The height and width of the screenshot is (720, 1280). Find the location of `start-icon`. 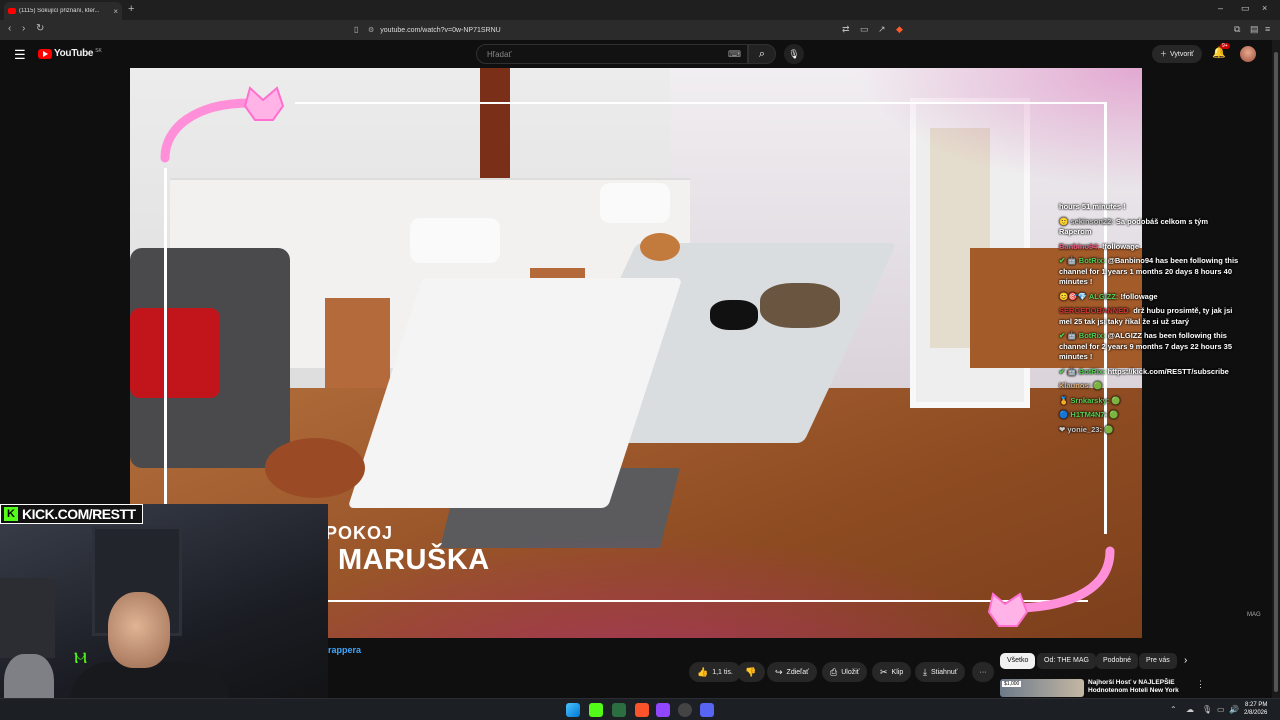

start-icon is located at coordinates (573, 710).